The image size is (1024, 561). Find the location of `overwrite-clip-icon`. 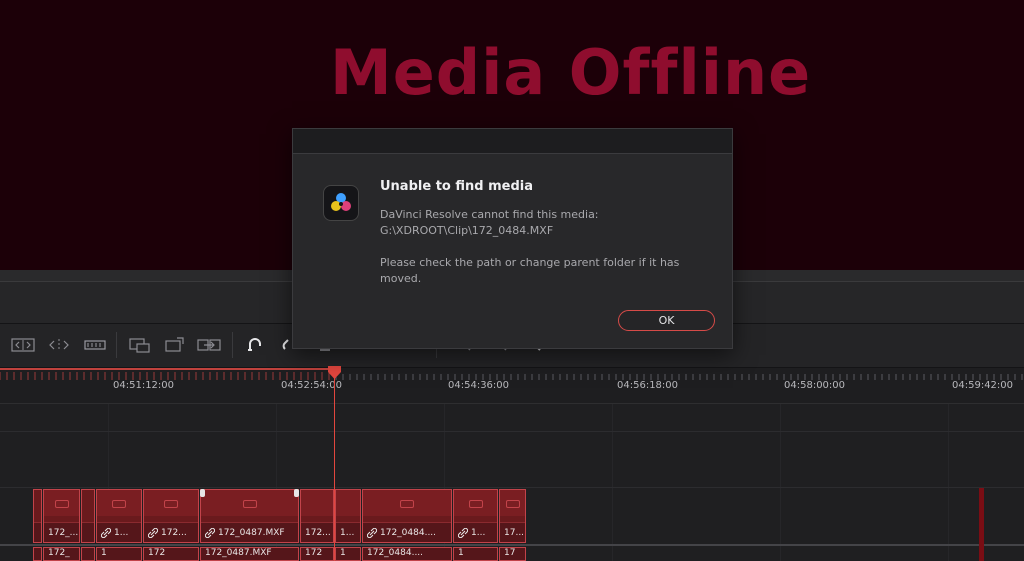

overwrite-clip-icon is located at coordinates (175, 345).